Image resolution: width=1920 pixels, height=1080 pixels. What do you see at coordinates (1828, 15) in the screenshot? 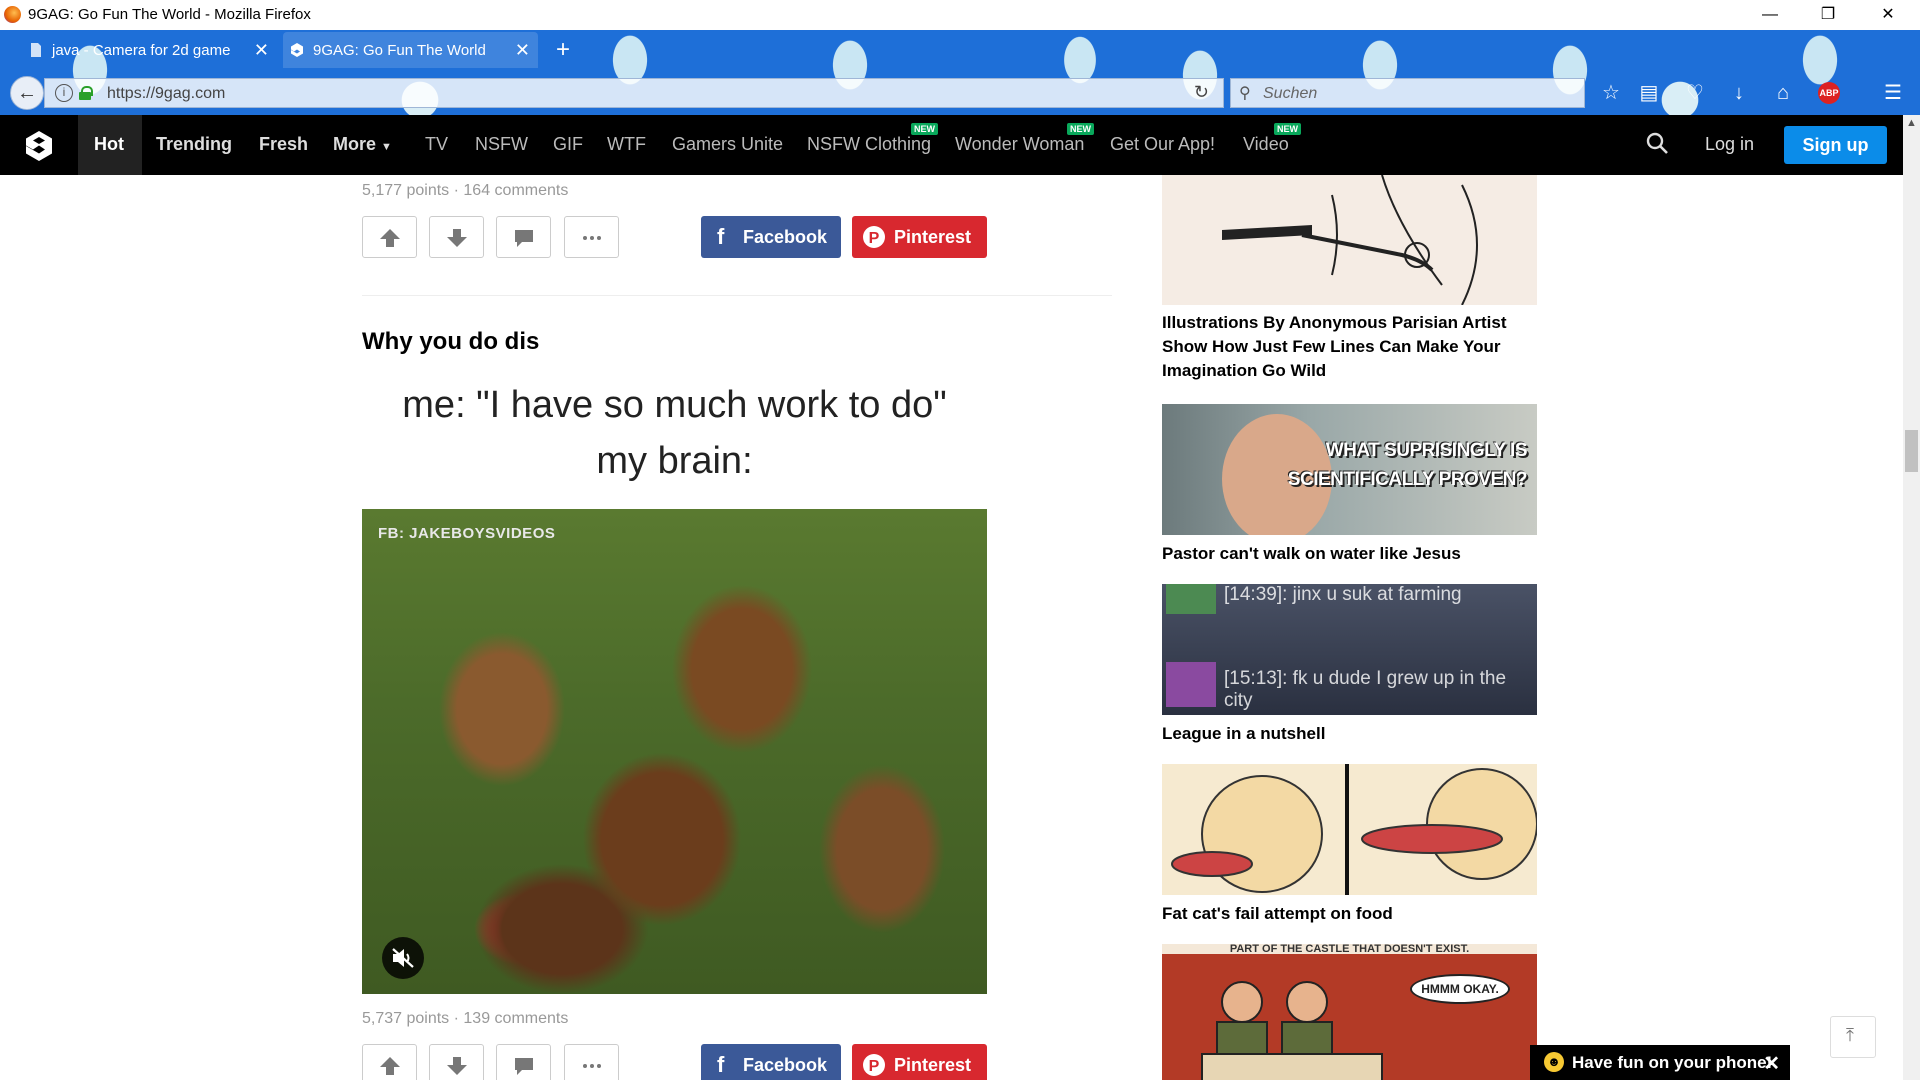
I see `restore-button: ❐` at bounding box center [1828, 15].